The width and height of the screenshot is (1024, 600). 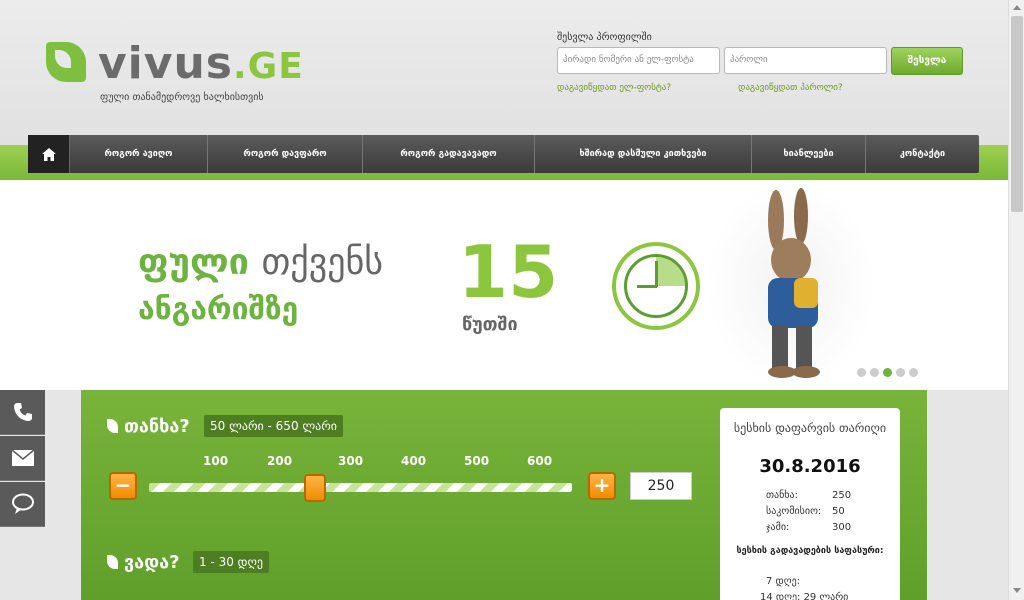 I want to click on forgot-email-link: დაგავიწყდათ ელ-ფოსტა?, so click(x=614, y=88).